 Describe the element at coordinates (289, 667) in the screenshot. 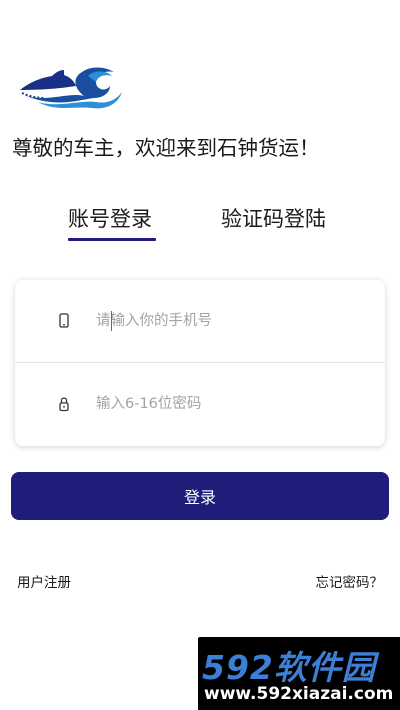

I see `watermark-brand: 592软件园` at that location.